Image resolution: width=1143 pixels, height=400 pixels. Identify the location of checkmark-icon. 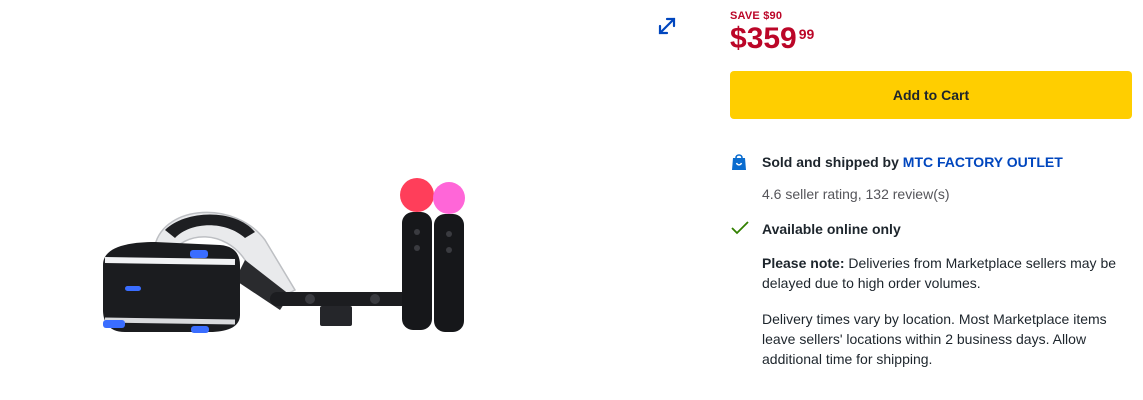
(740, 230).